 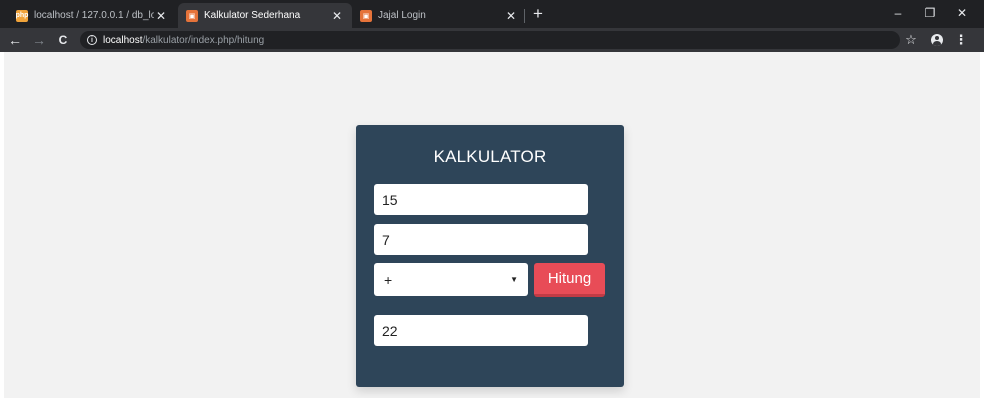 I want to click on window-bottom-edge, so click(x=492, y=405).